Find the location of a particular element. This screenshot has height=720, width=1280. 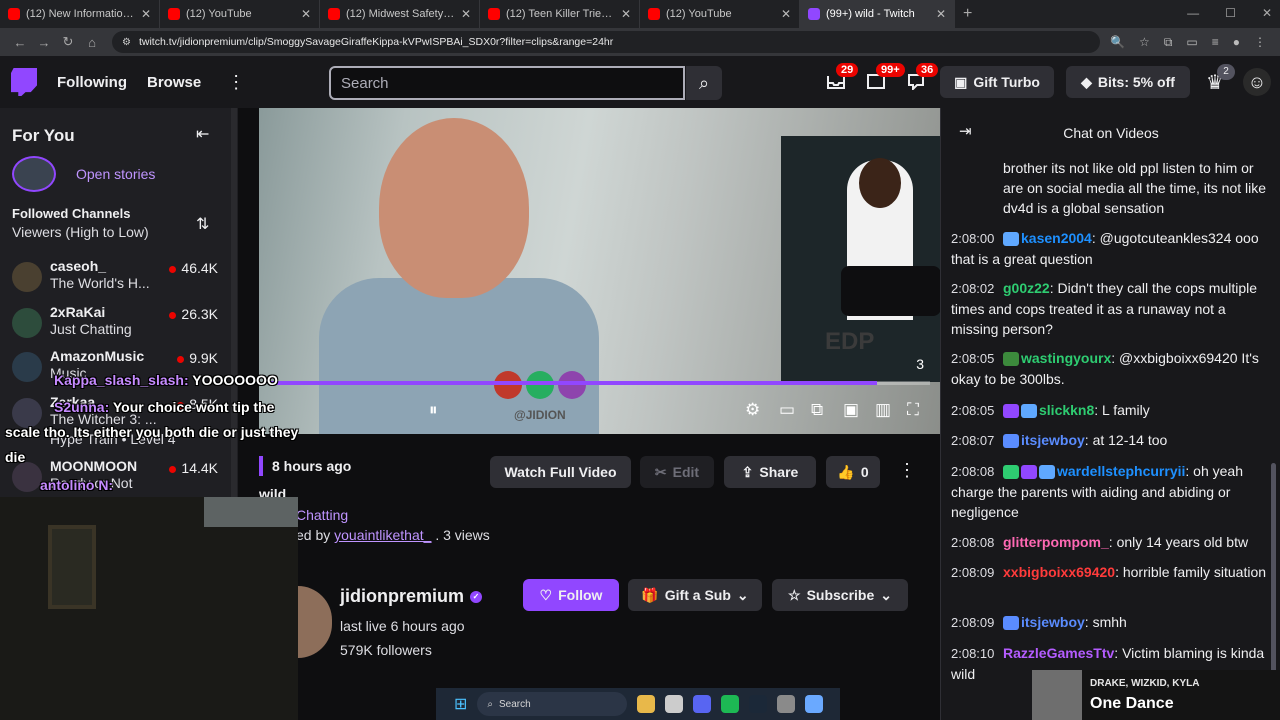

browser-tab: (12) New Information on D4vd ✕ is located at coordinates (80, 14).